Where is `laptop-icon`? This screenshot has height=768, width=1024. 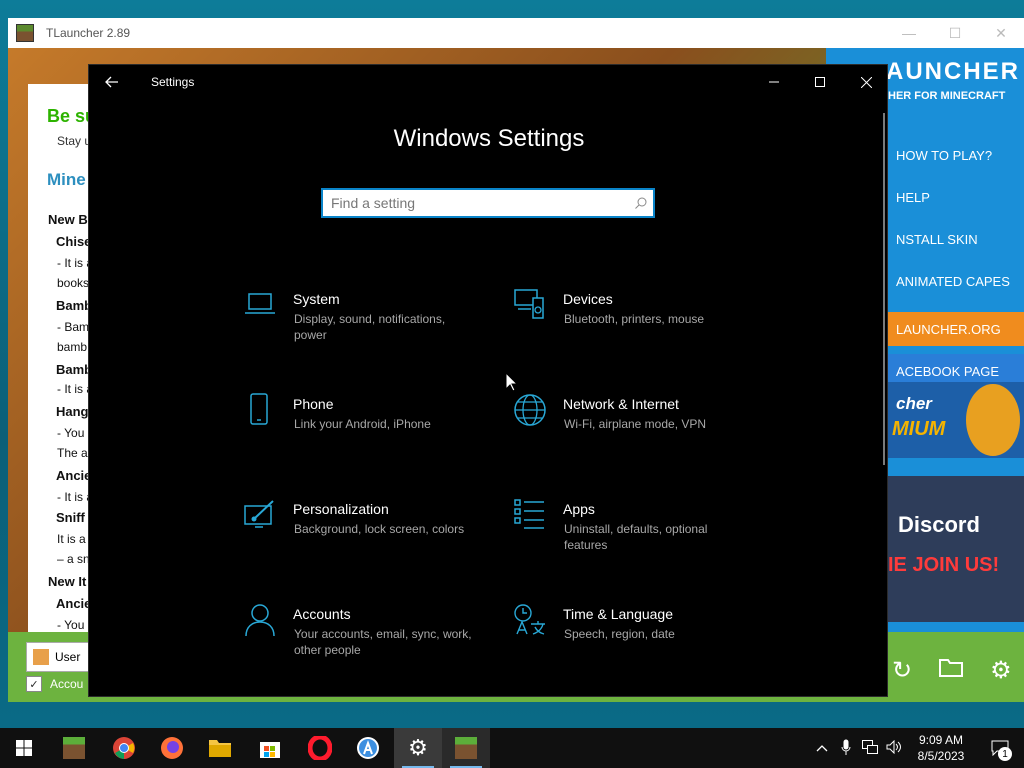
laptop-icon is located at coordinates (260, 303).